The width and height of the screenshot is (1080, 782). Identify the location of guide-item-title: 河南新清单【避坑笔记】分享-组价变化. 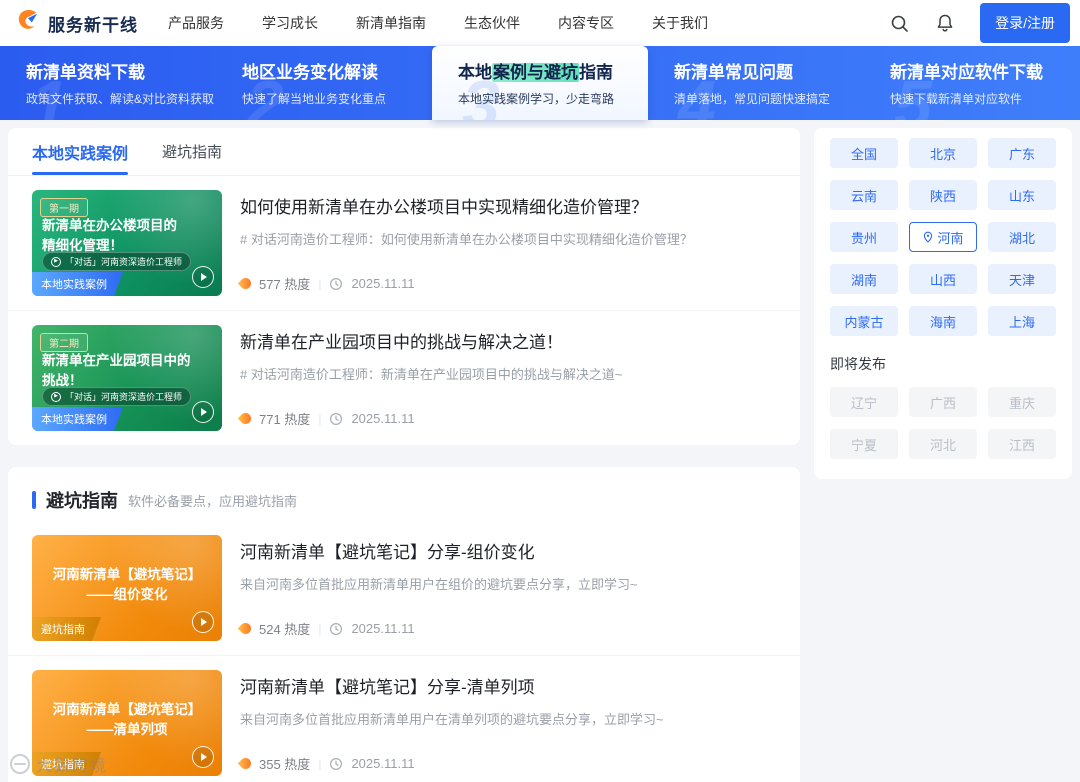
(508, 550).